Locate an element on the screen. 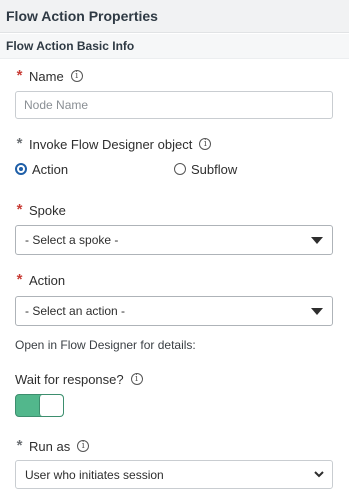 This screenshot has width=349, height=492. spoke-label-row: * Spoke is located at coordinates (40, 210).